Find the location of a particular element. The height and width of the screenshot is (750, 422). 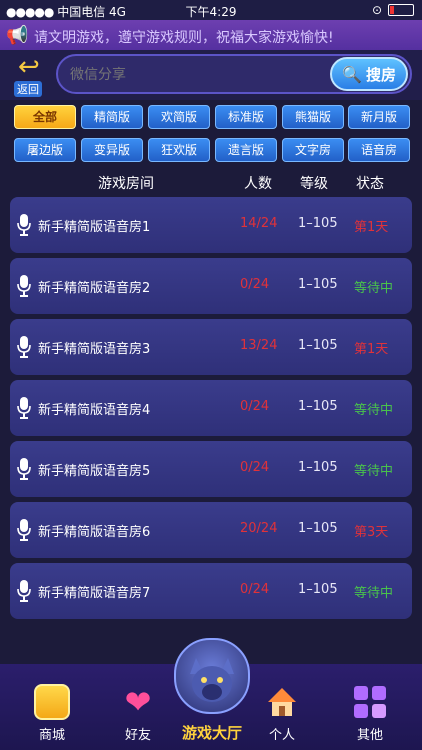

filter-chip: 遗言版 is located at coordinates (246, 150).